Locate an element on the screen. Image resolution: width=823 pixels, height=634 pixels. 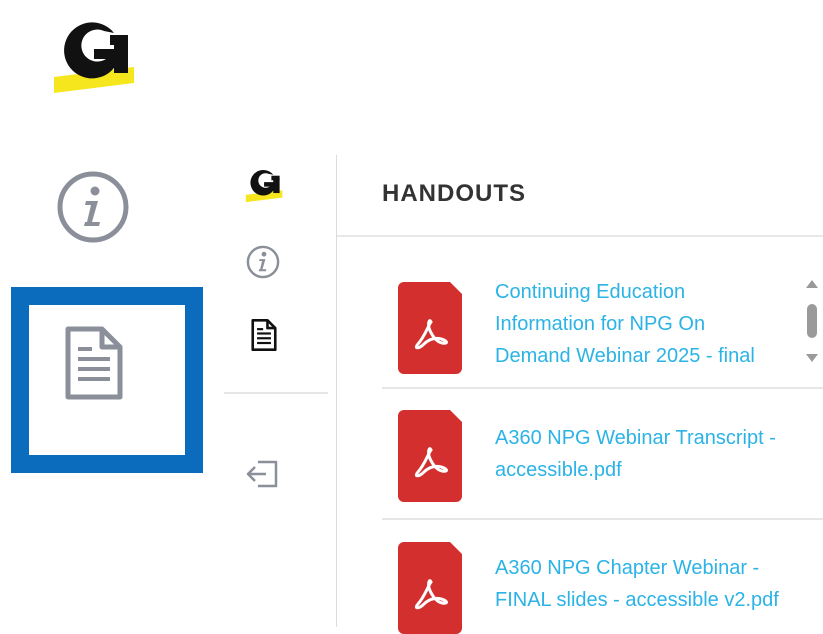
handout-title-line: A360 NPG Chapter Webinar - is located at coordinates (655, 568).